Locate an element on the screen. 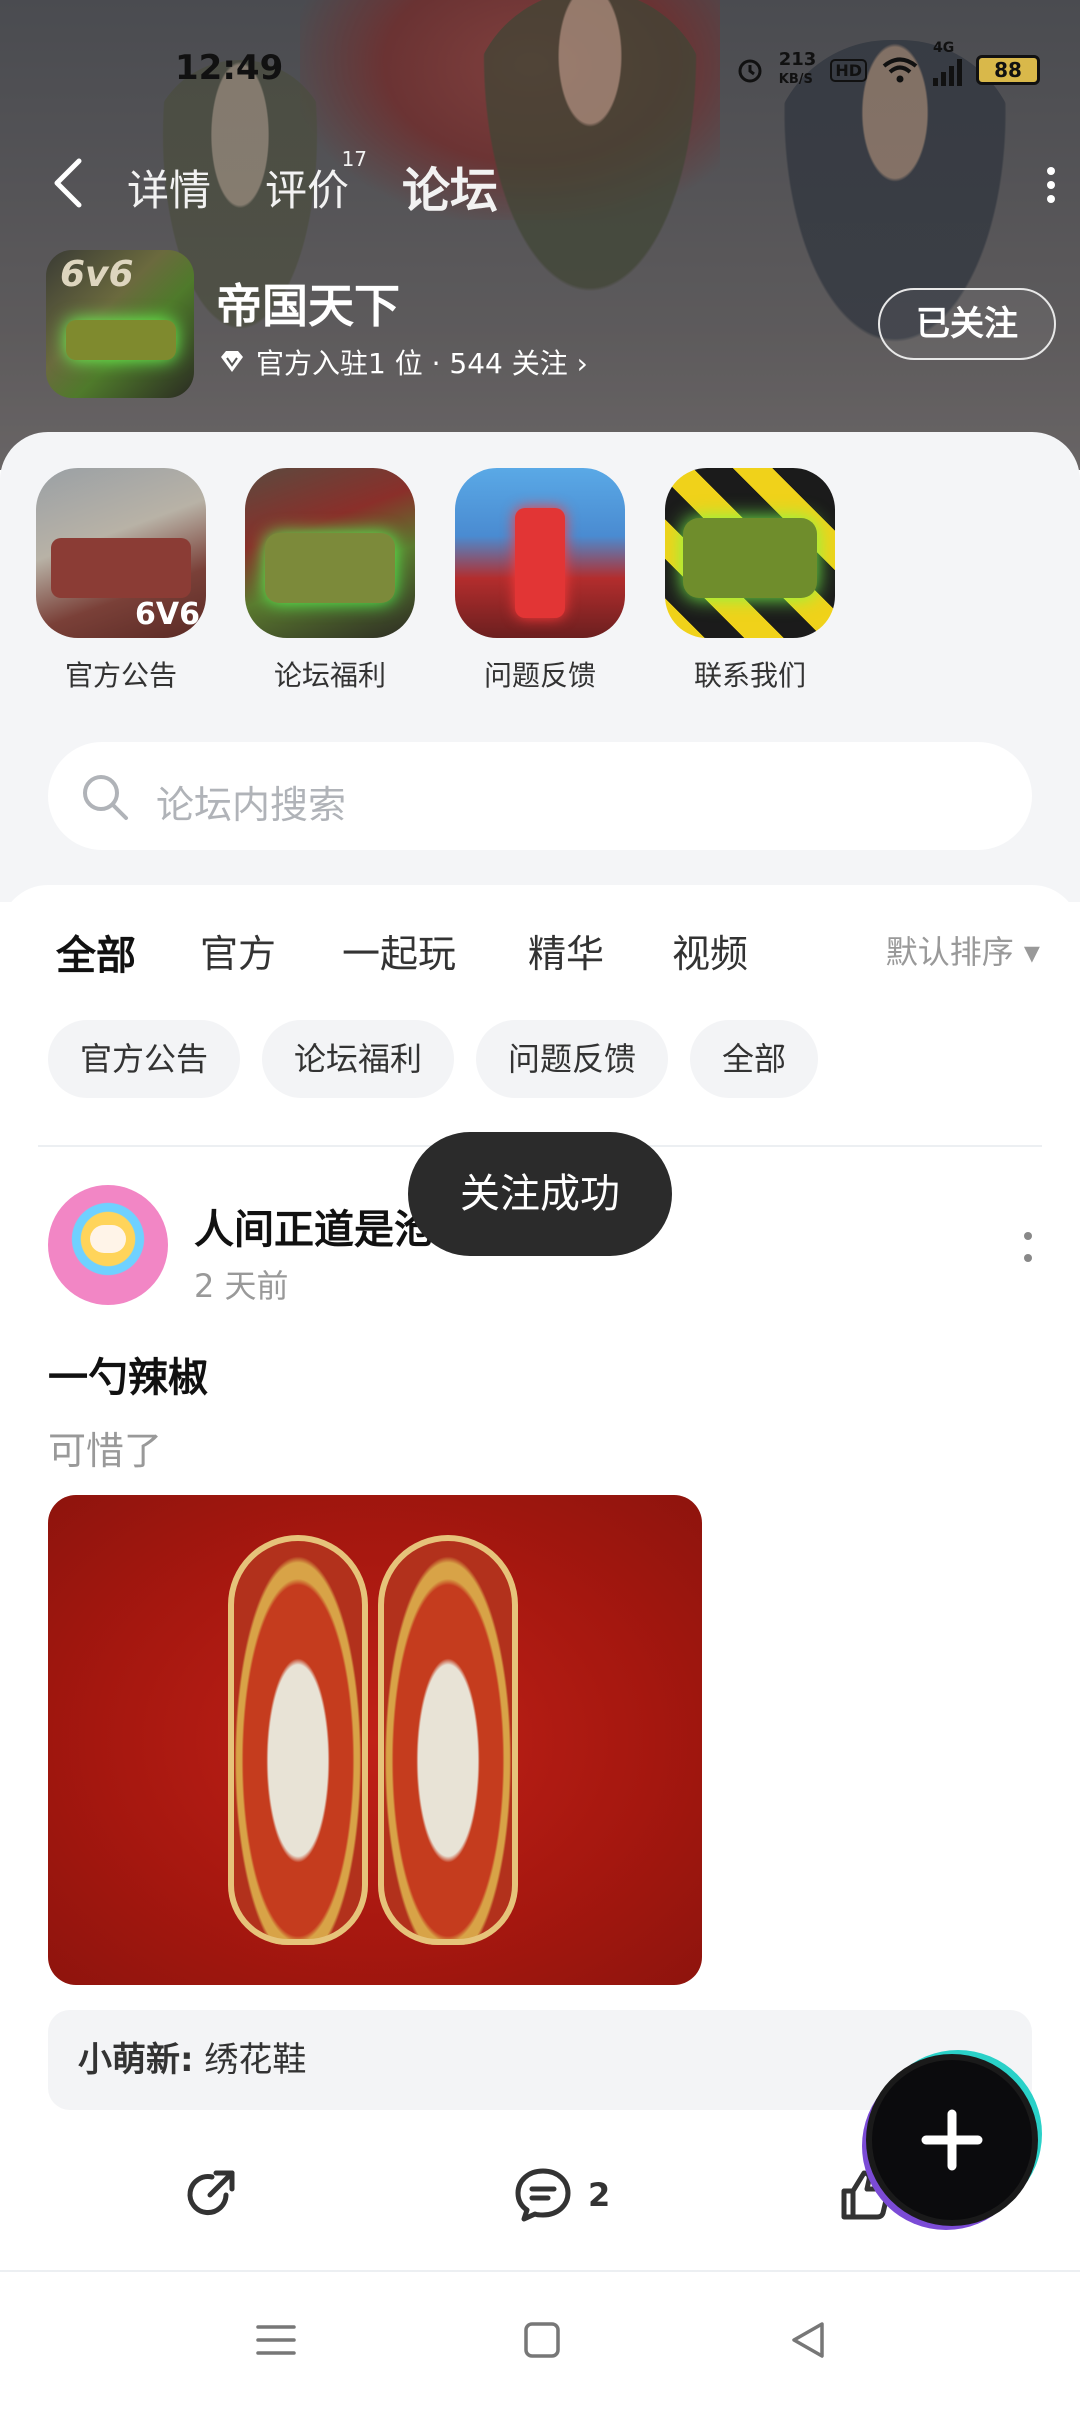  top-nav: 详情 评价 17 论坛 is located at coordinates (540, 185).